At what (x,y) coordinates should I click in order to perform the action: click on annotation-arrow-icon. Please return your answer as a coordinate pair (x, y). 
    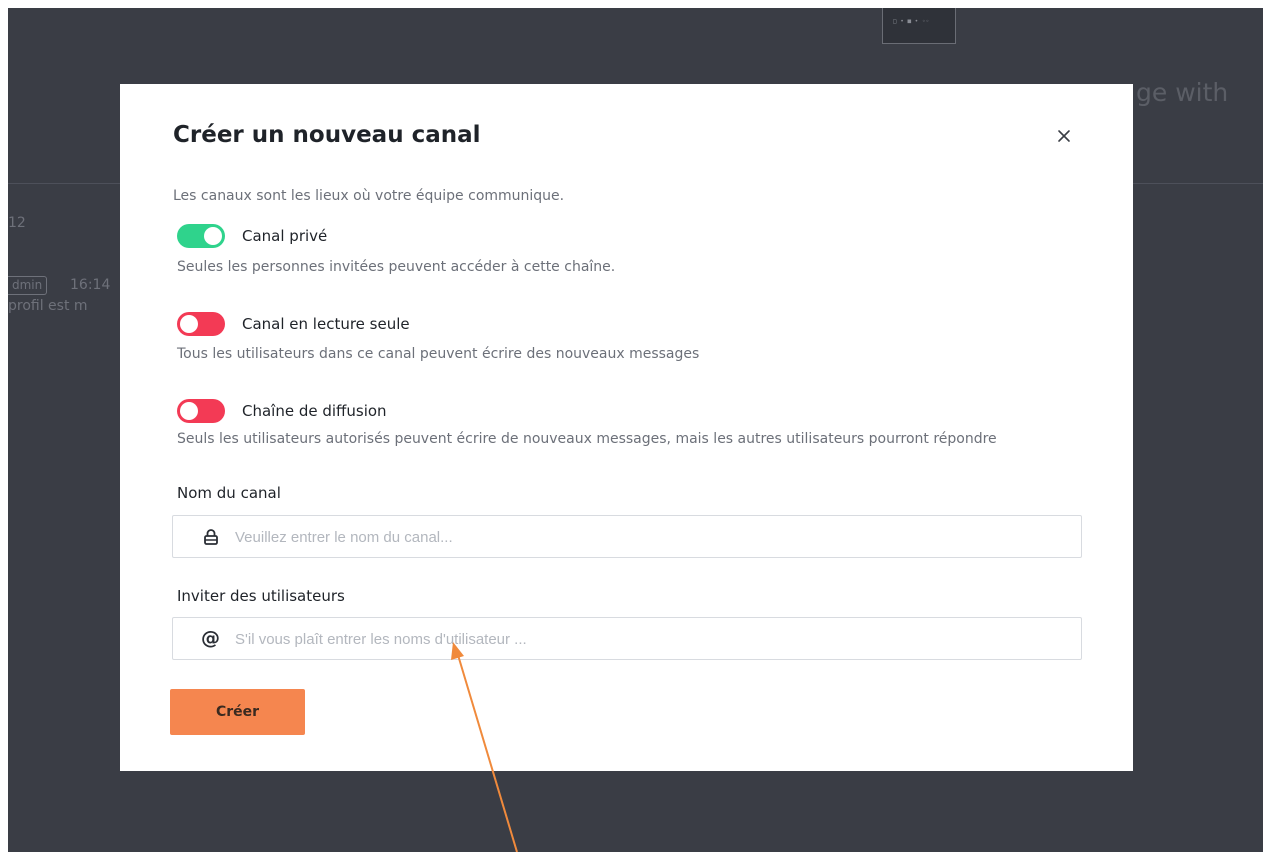
    Looking at the image, I should click on (484, 747).